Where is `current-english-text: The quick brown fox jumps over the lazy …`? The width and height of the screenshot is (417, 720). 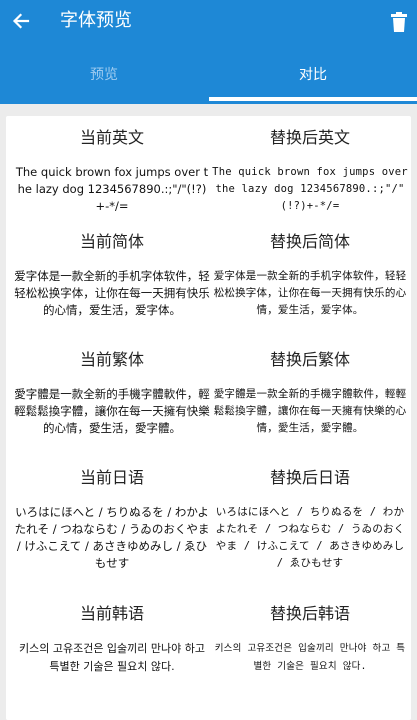 current-english-text: The quick brown fox jumps over the lazy … is located at coordinates (112, 189).